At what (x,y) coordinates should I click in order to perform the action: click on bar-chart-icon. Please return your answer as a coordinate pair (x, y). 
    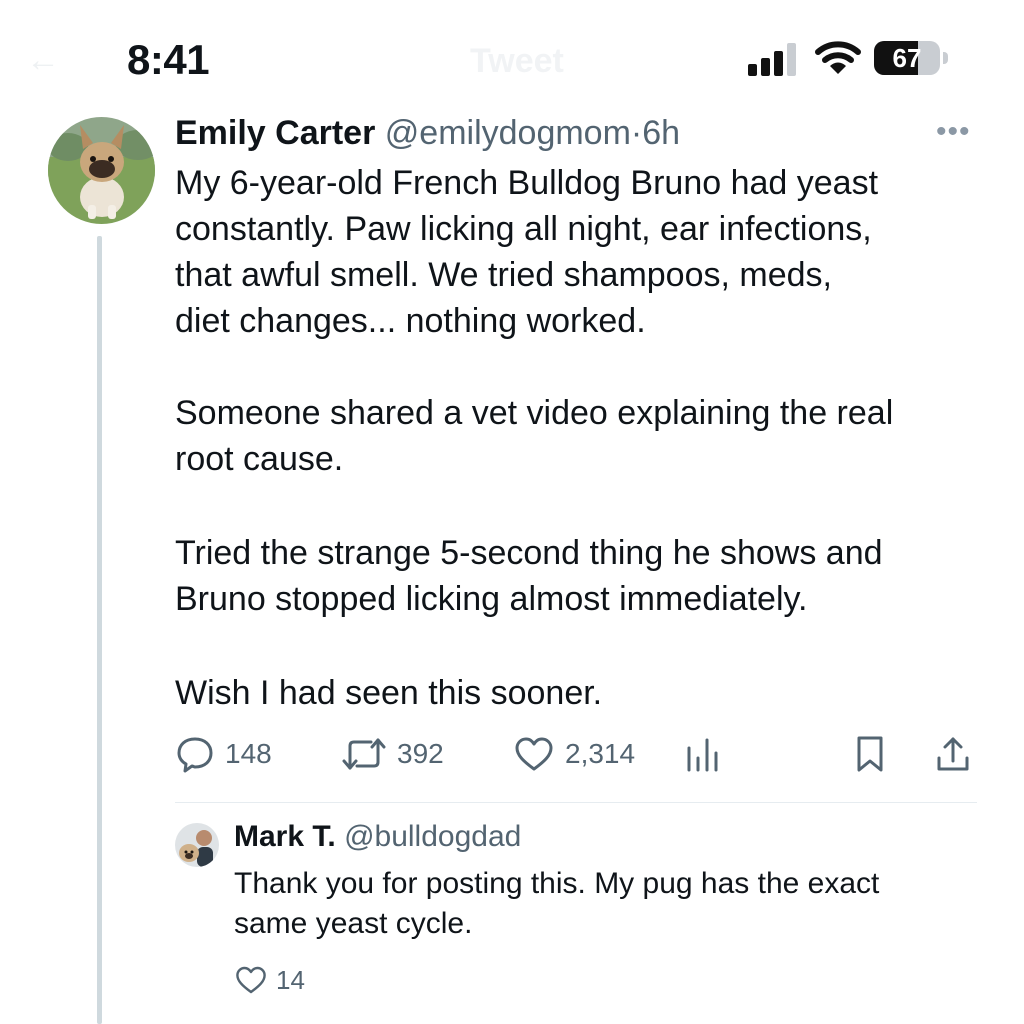
    Looking at the image, I should click on (702, 755).